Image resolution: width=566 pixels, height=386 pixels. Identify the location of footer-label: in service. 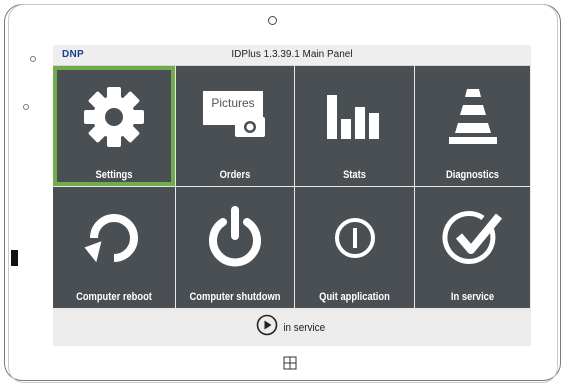
(304, 327).